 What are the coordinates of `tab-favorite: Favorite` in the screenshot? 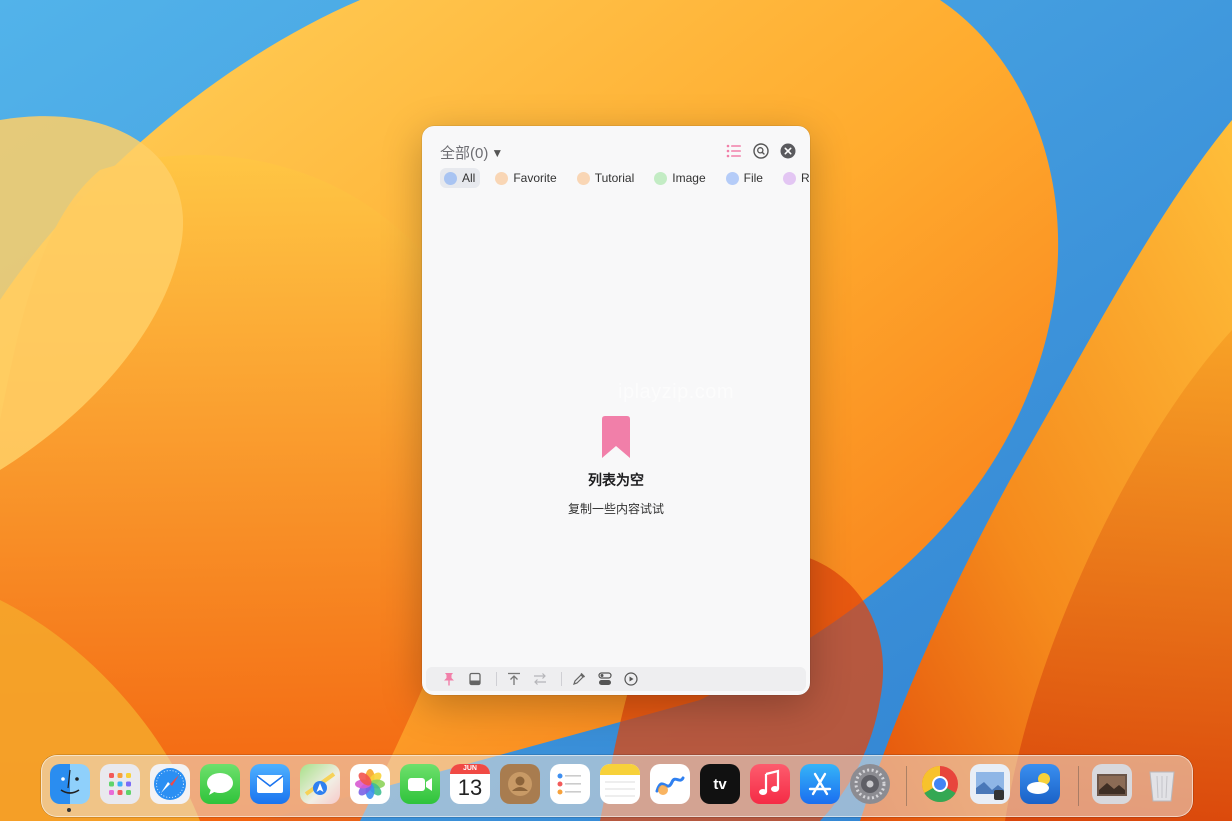 It's located at (526, 178).